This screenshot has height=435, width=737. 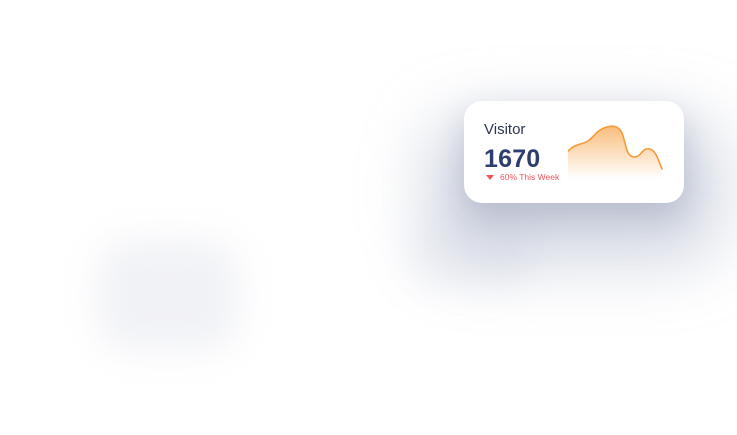 What do you see at coordinates (512, 159) in the screenshot?
I see `visitor-count: 1670` at bounding box center [512, 159].